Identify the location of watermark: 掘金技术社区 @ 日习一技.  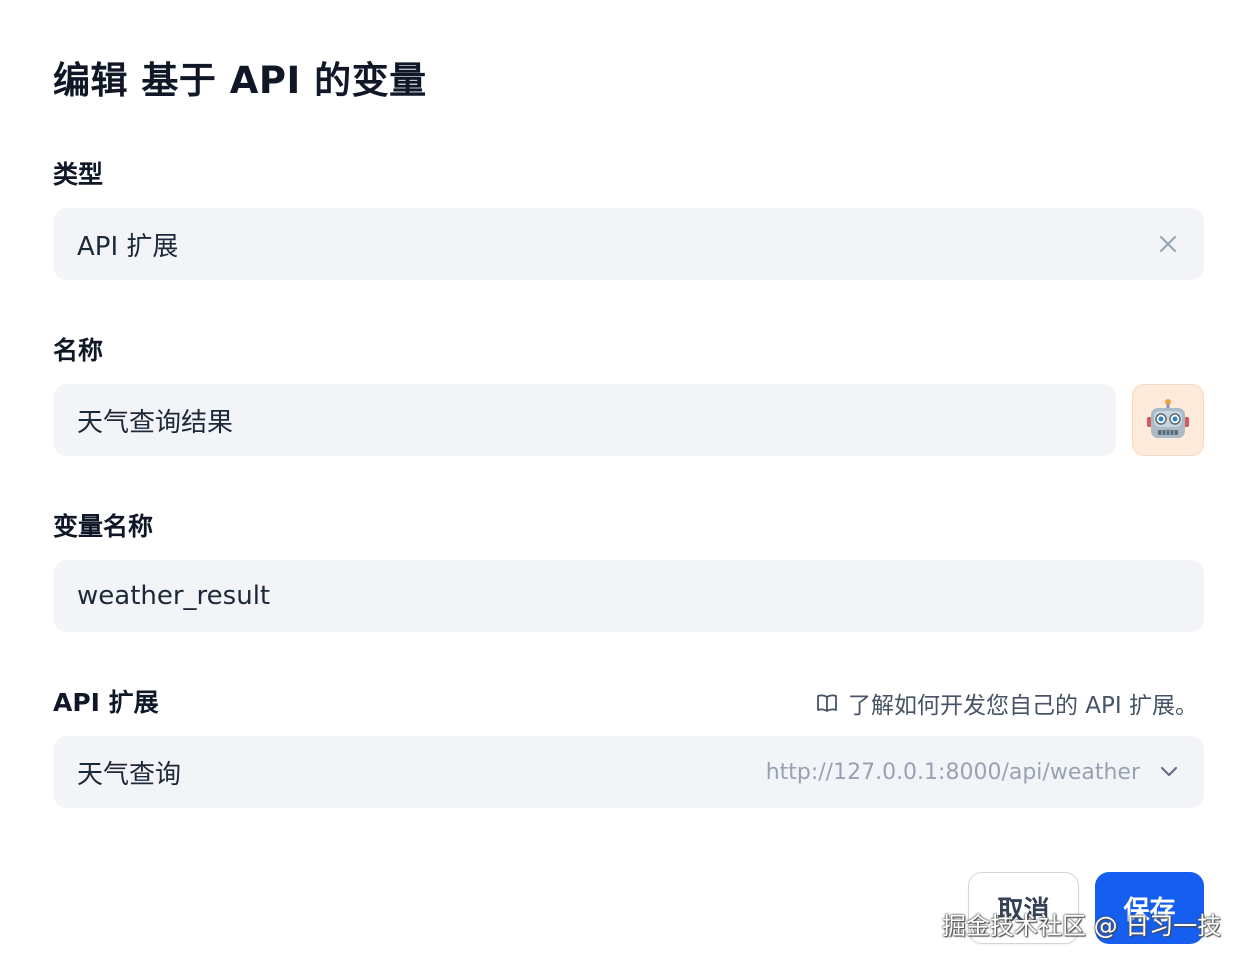
(1082, 926).